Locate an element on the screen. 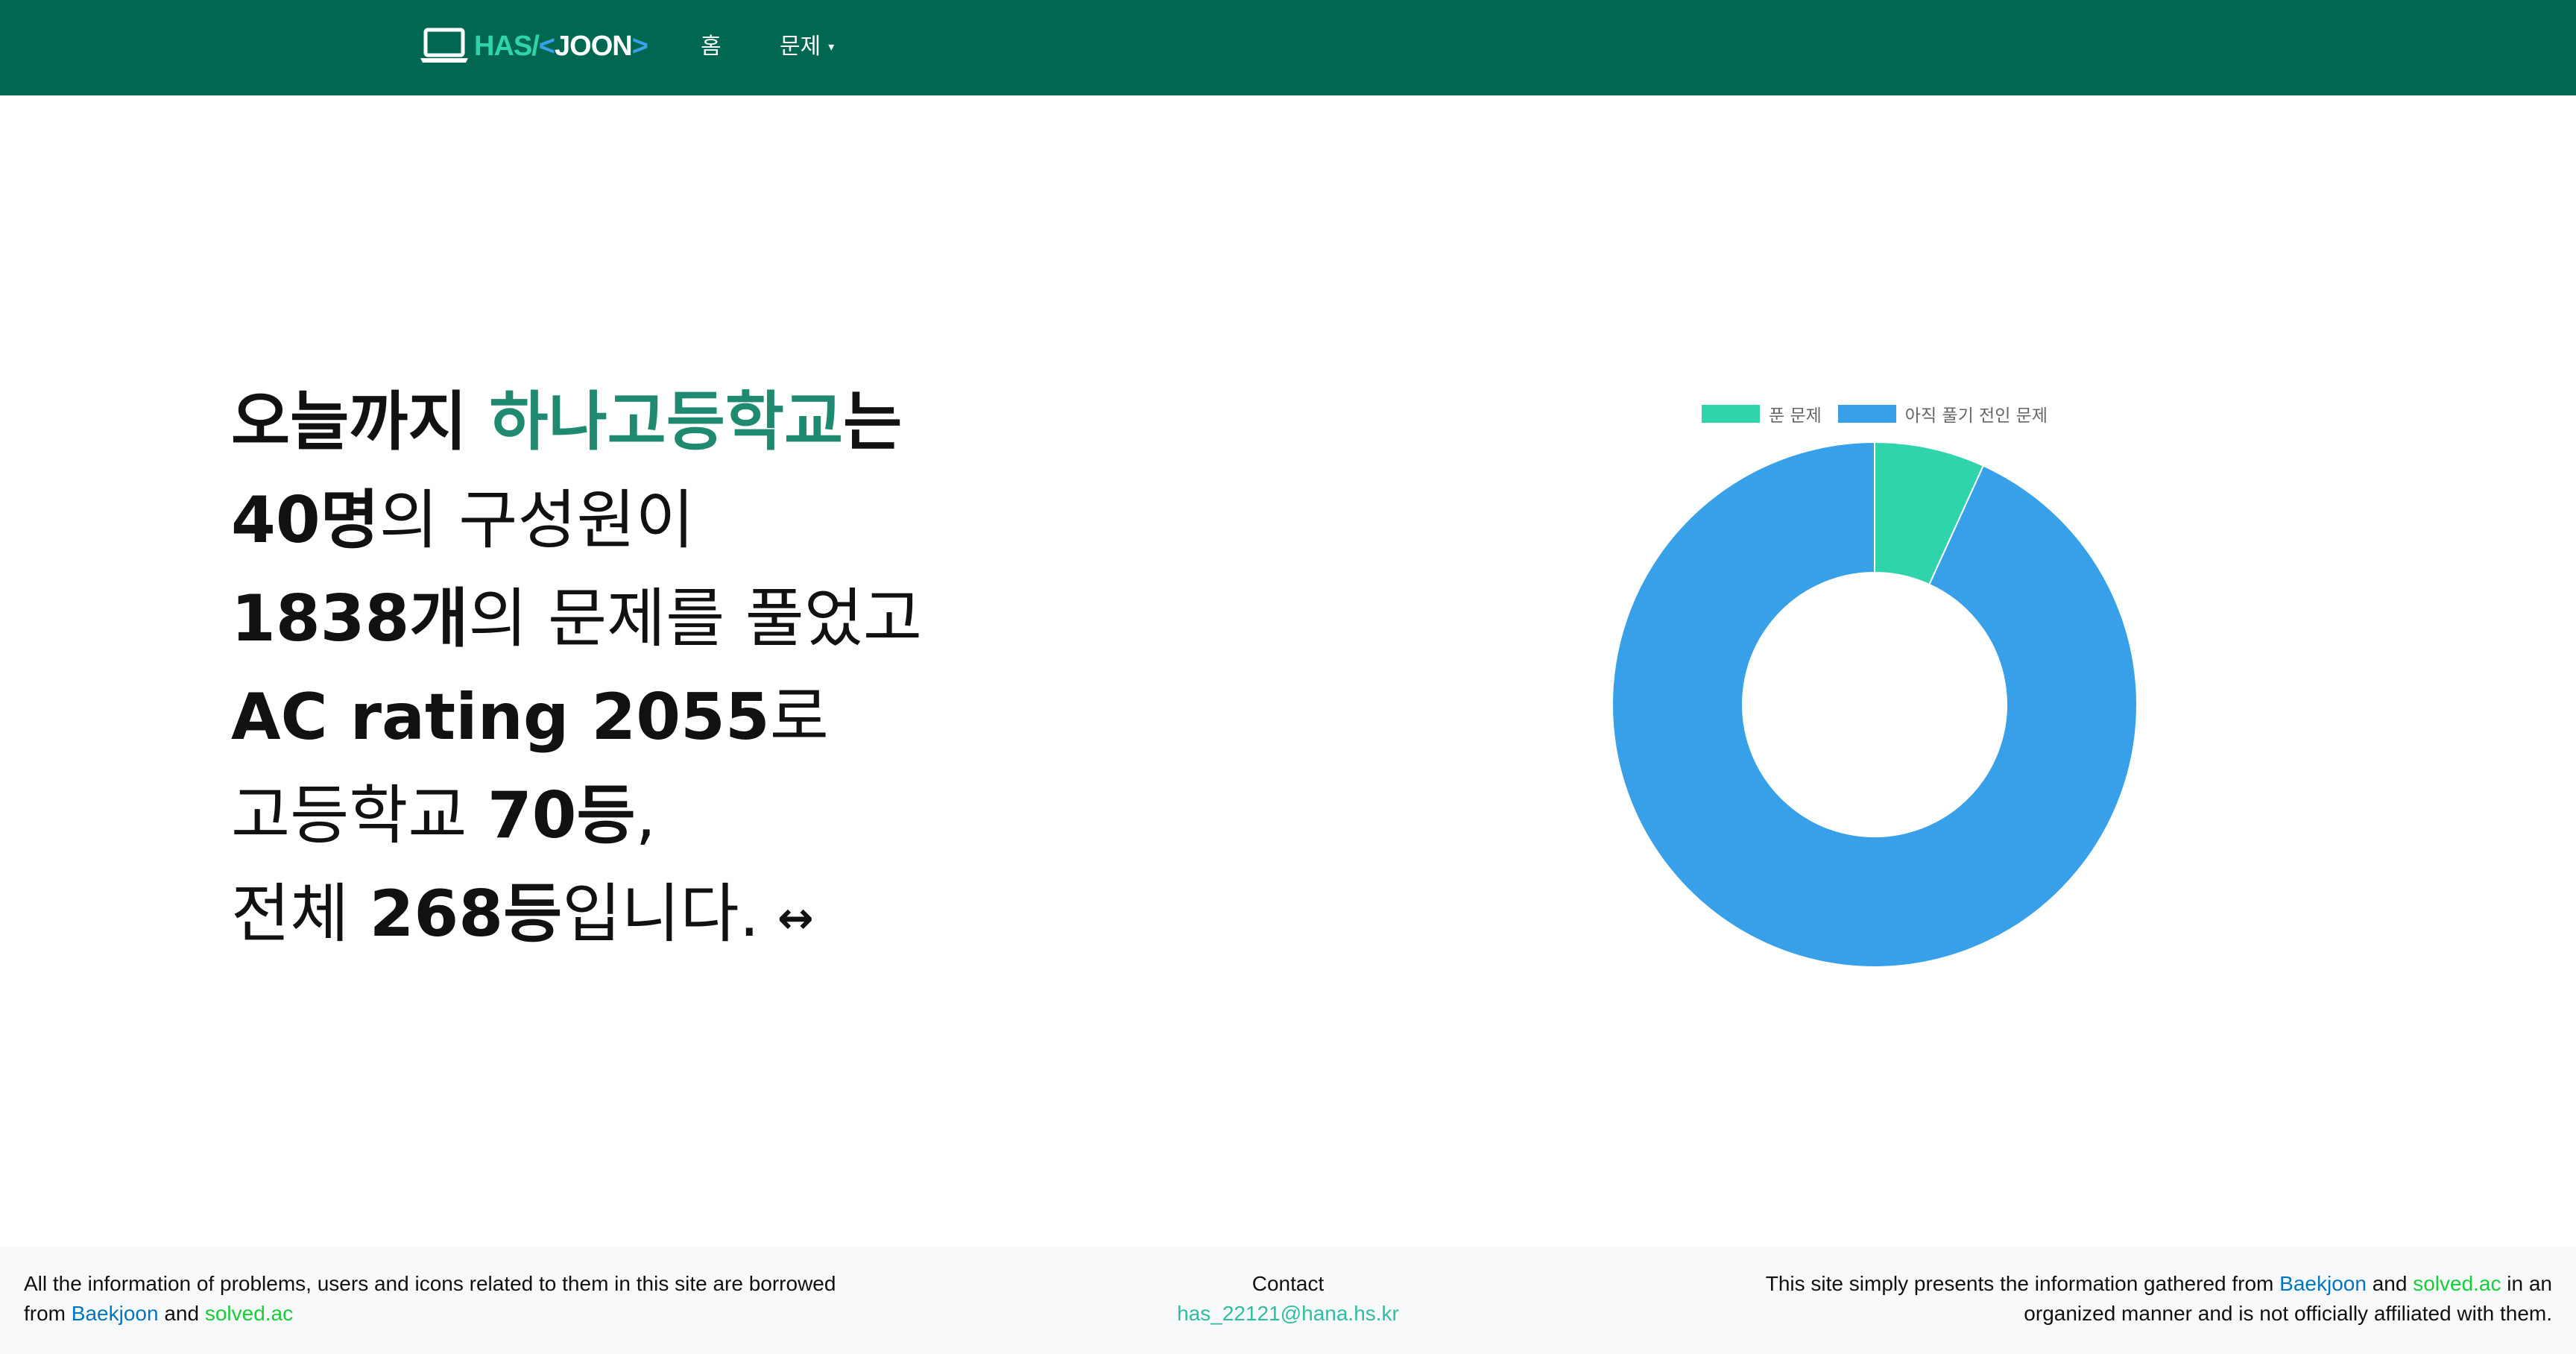 The height and width of the screenshot is (1354, 2576). footer-left-line2: from Baekjoon and solved.ac is located at coordinates (456, 1314).